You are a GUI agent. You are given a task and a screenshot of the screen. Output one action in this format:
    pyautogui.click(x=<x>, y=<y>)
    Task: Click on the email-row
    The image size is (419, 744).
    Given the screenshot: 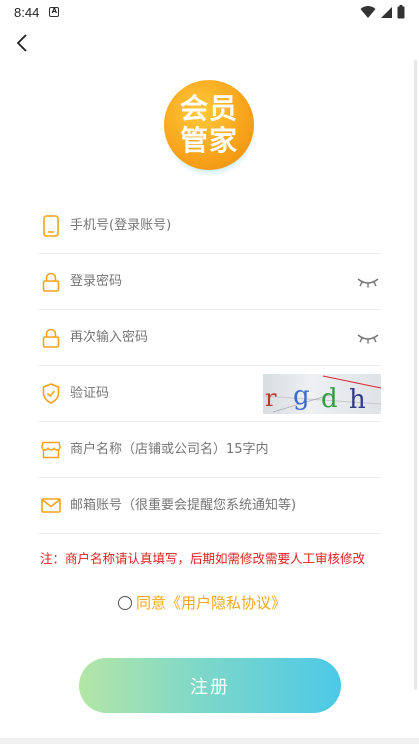 What is the action you would take?
    pyautogui.click(x=209, y=506)
    